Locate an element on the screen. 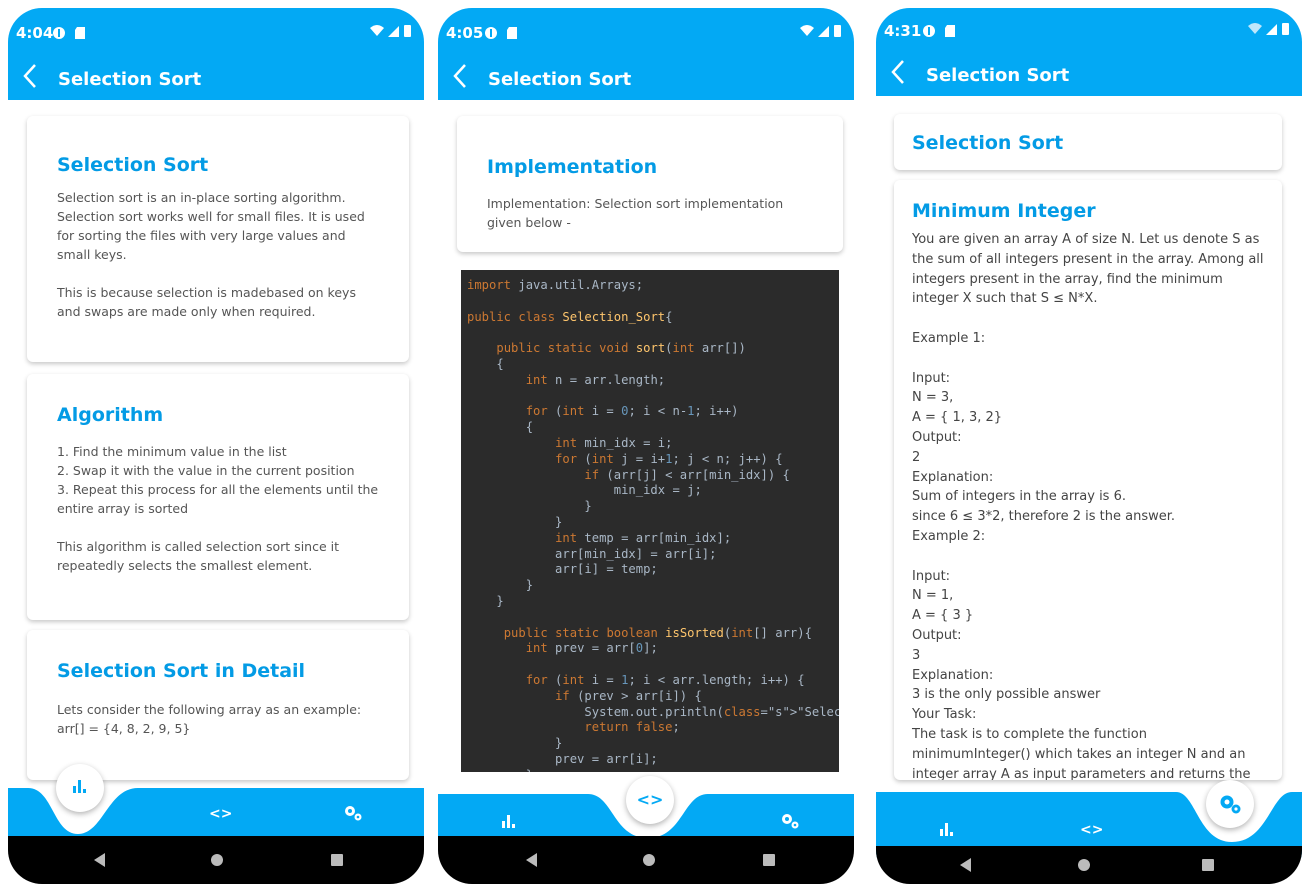  card-title: Selection Sort in Detail is located at coordinates (181, 671).